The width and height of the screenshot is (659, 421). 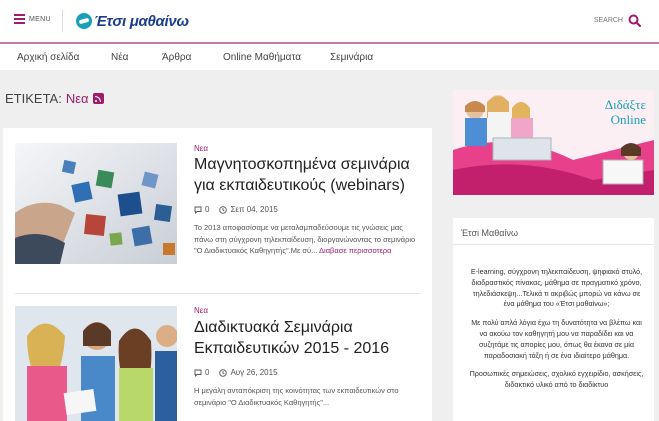 I want to click on nav-item-articles: Άρθρα, so click(x=176, y=57).